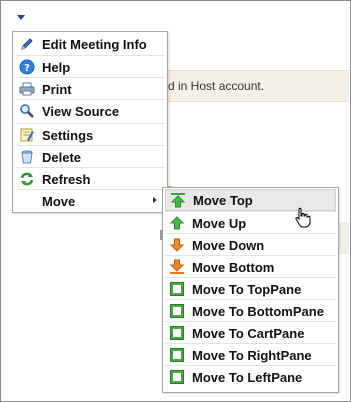  Describe the element at coordinates (177, 245) in the screenshot. I see `arrow-down-icon` at that location.